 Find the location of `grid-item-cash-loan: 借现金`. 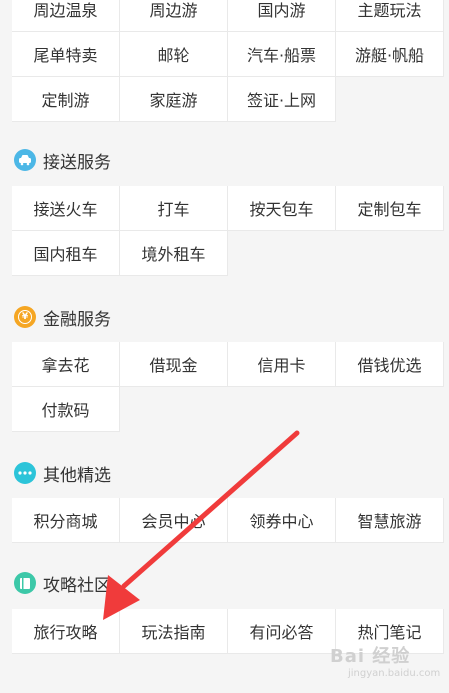

grid-item-cash-loan: 借现金 is located at coordinates (174, 364).